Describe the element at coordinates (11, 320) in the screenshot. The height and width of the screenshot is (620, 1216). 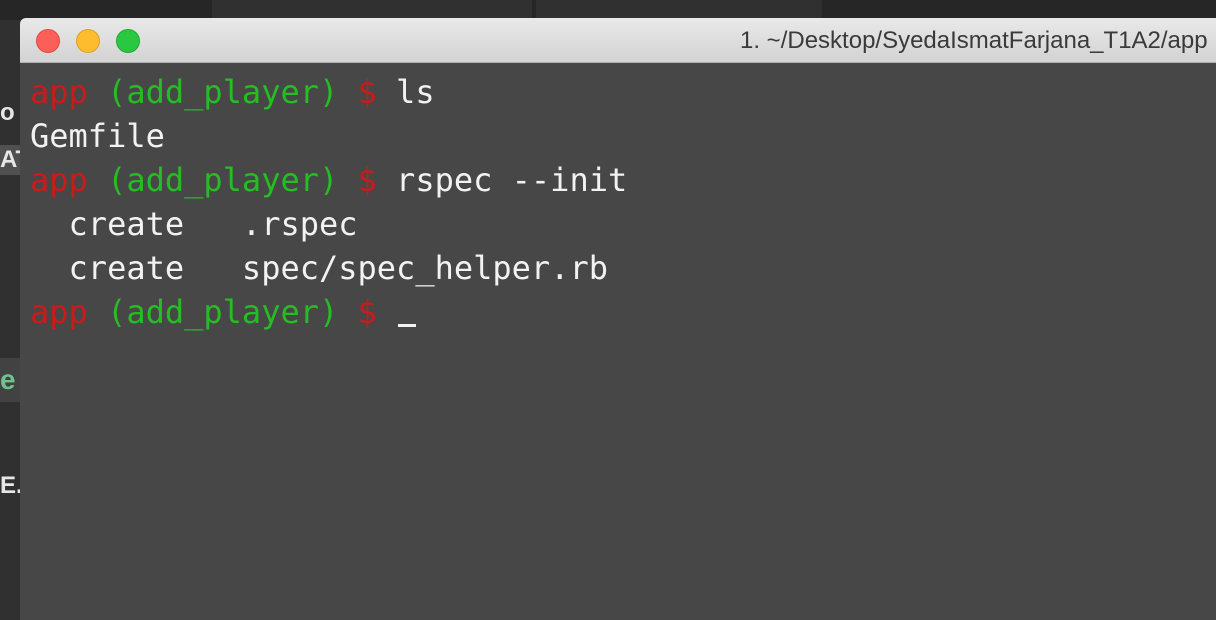
I see `background-window-edge: o AT e E.` at that location.